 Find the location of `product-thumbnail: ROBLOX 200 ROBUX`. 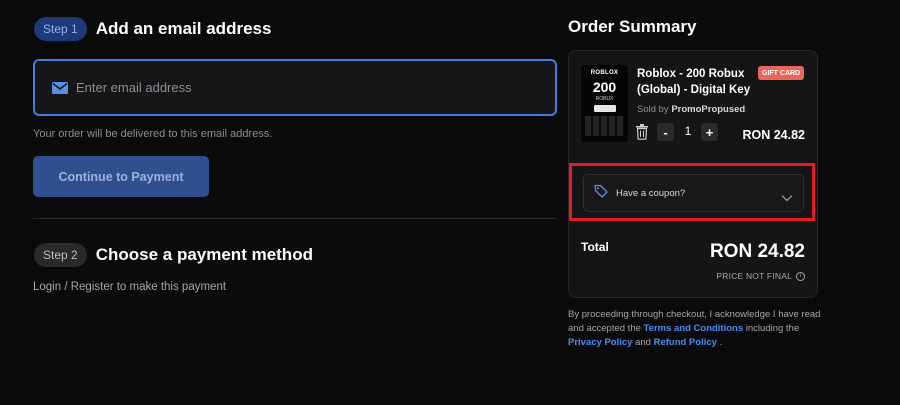

product-thumbnail: ROBLOX 200 ROBUX is located at coordinates (604, 103).